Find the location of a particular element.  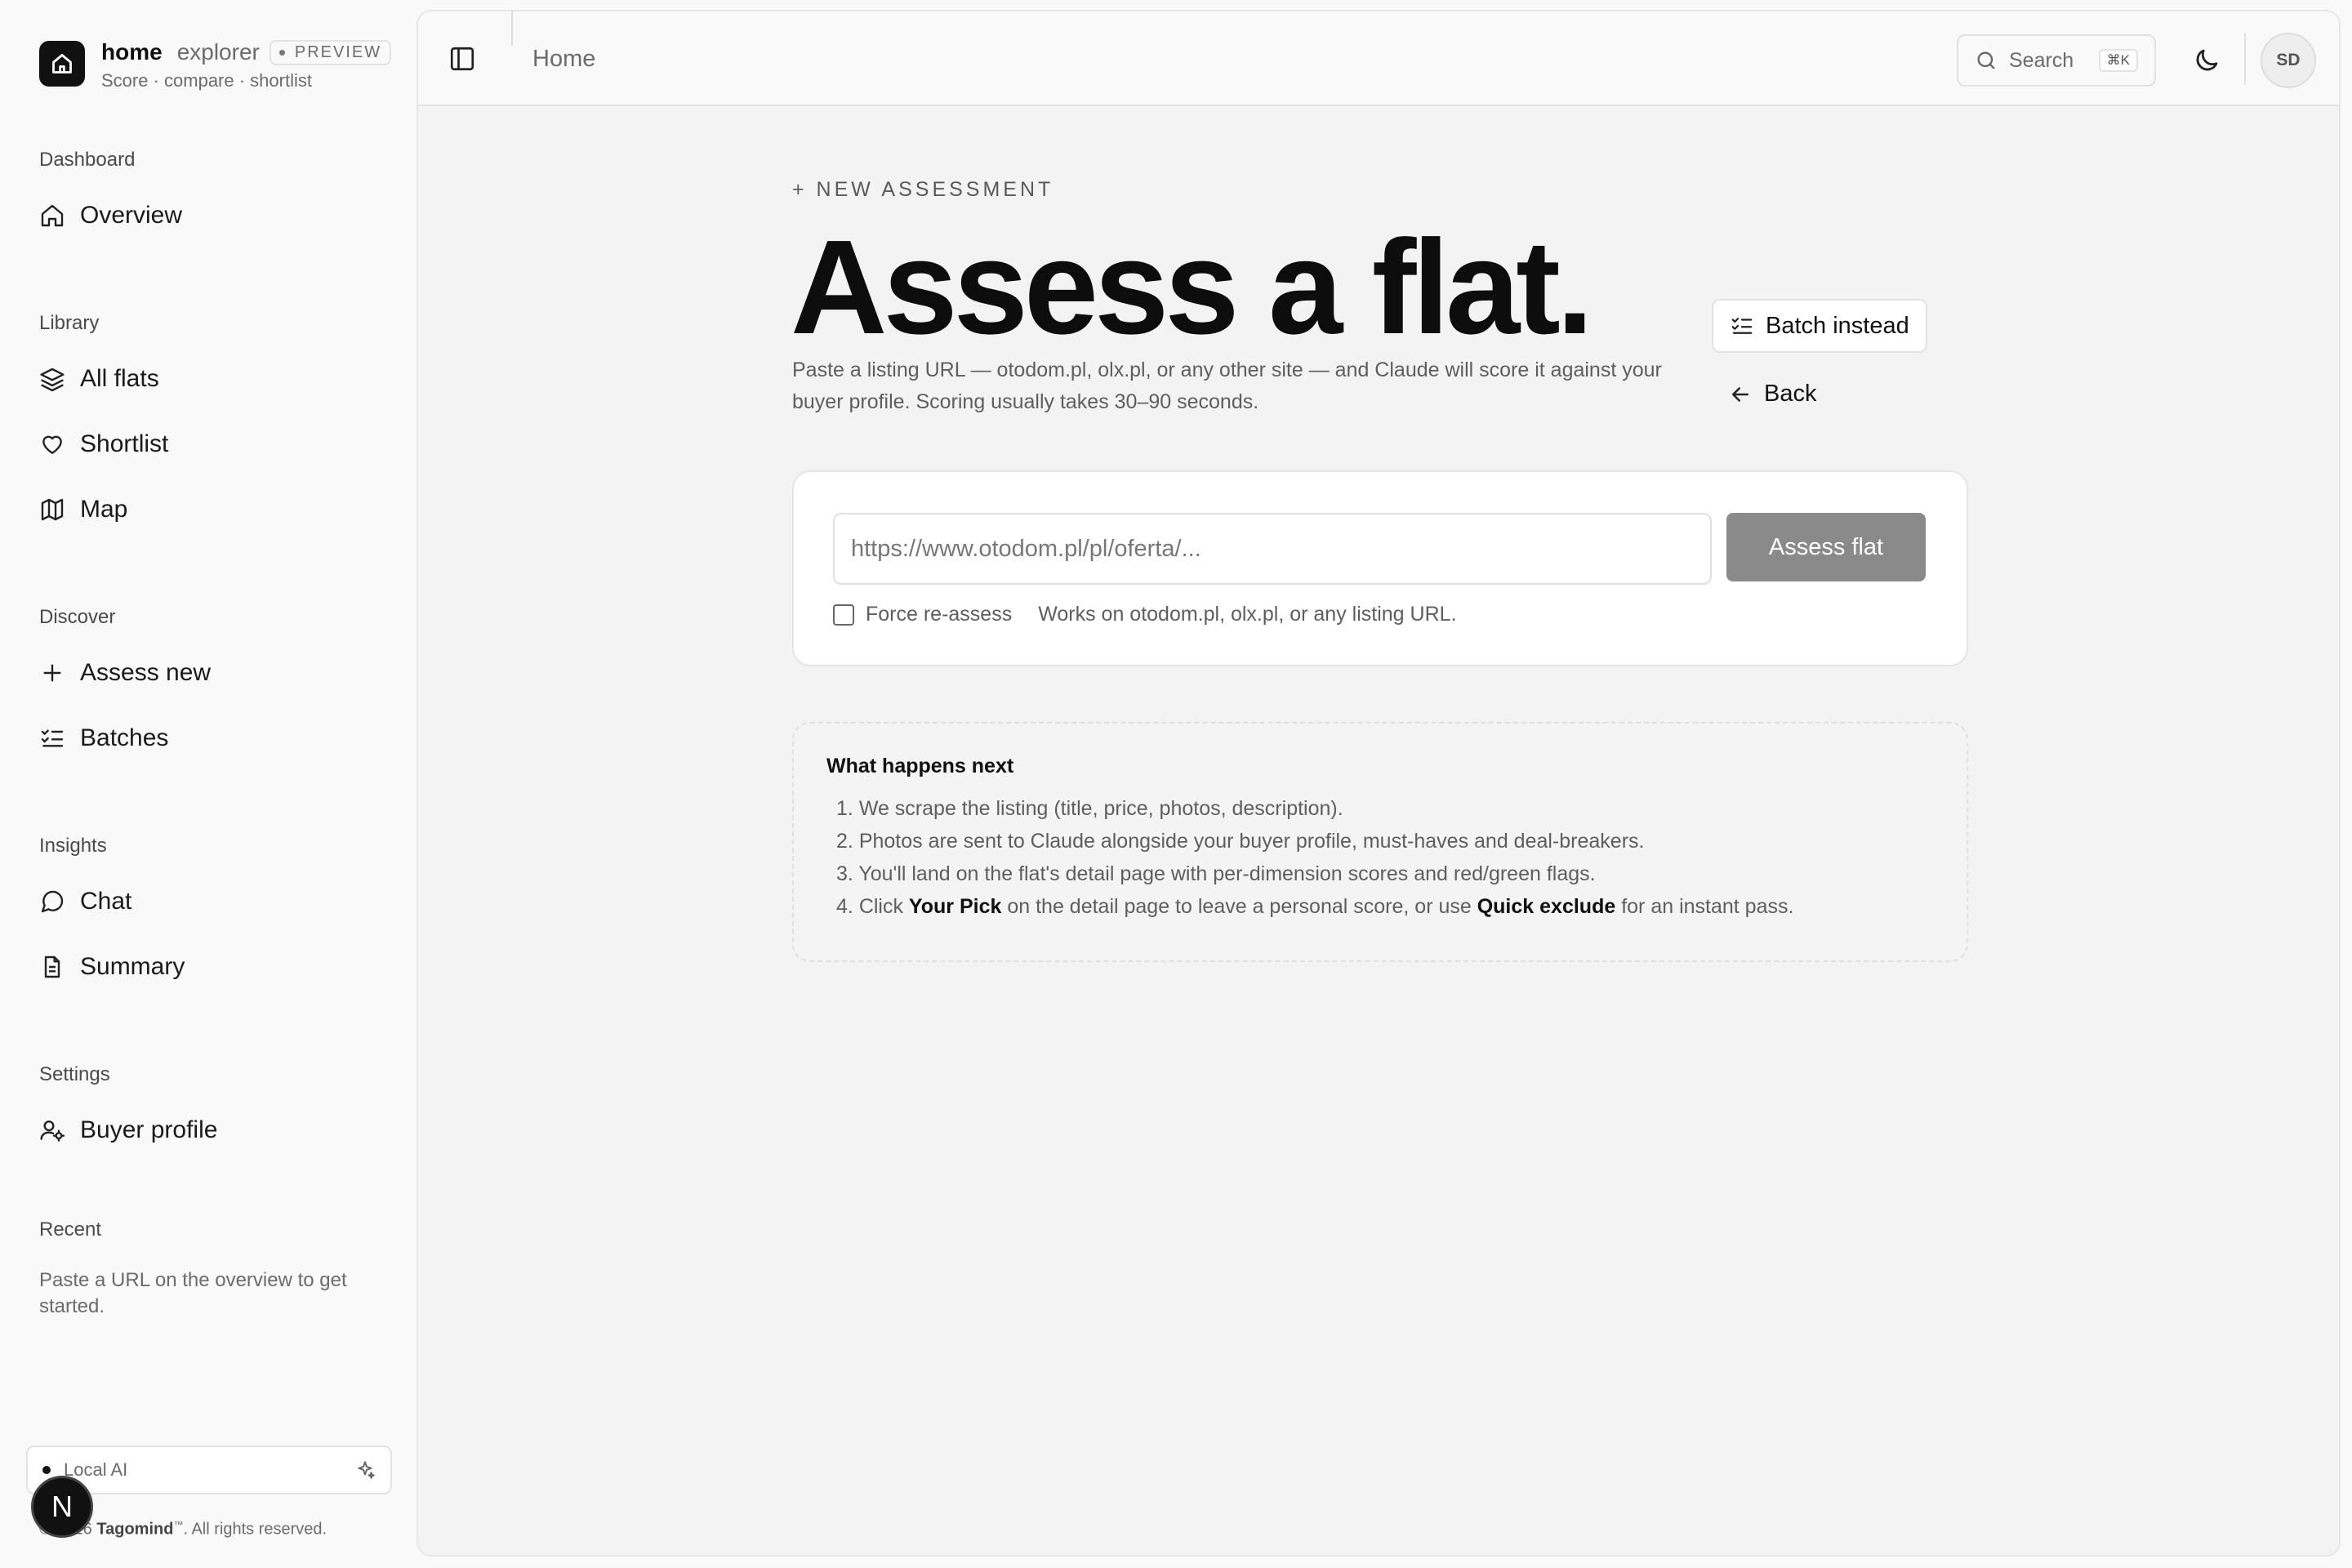

message-circle-icon is located at coordinates (53, 901).